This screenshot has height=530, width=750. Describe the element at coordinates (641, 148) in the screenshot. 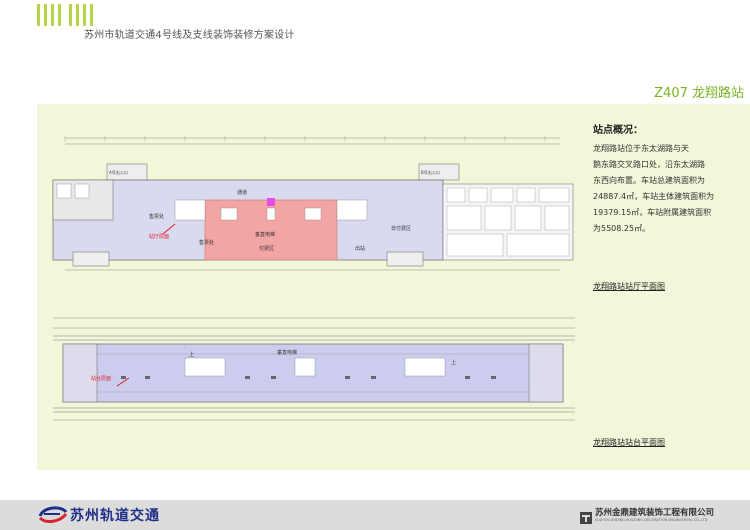

I see `overview-line: 龙翔路站位于东太湖路与天` at that location.